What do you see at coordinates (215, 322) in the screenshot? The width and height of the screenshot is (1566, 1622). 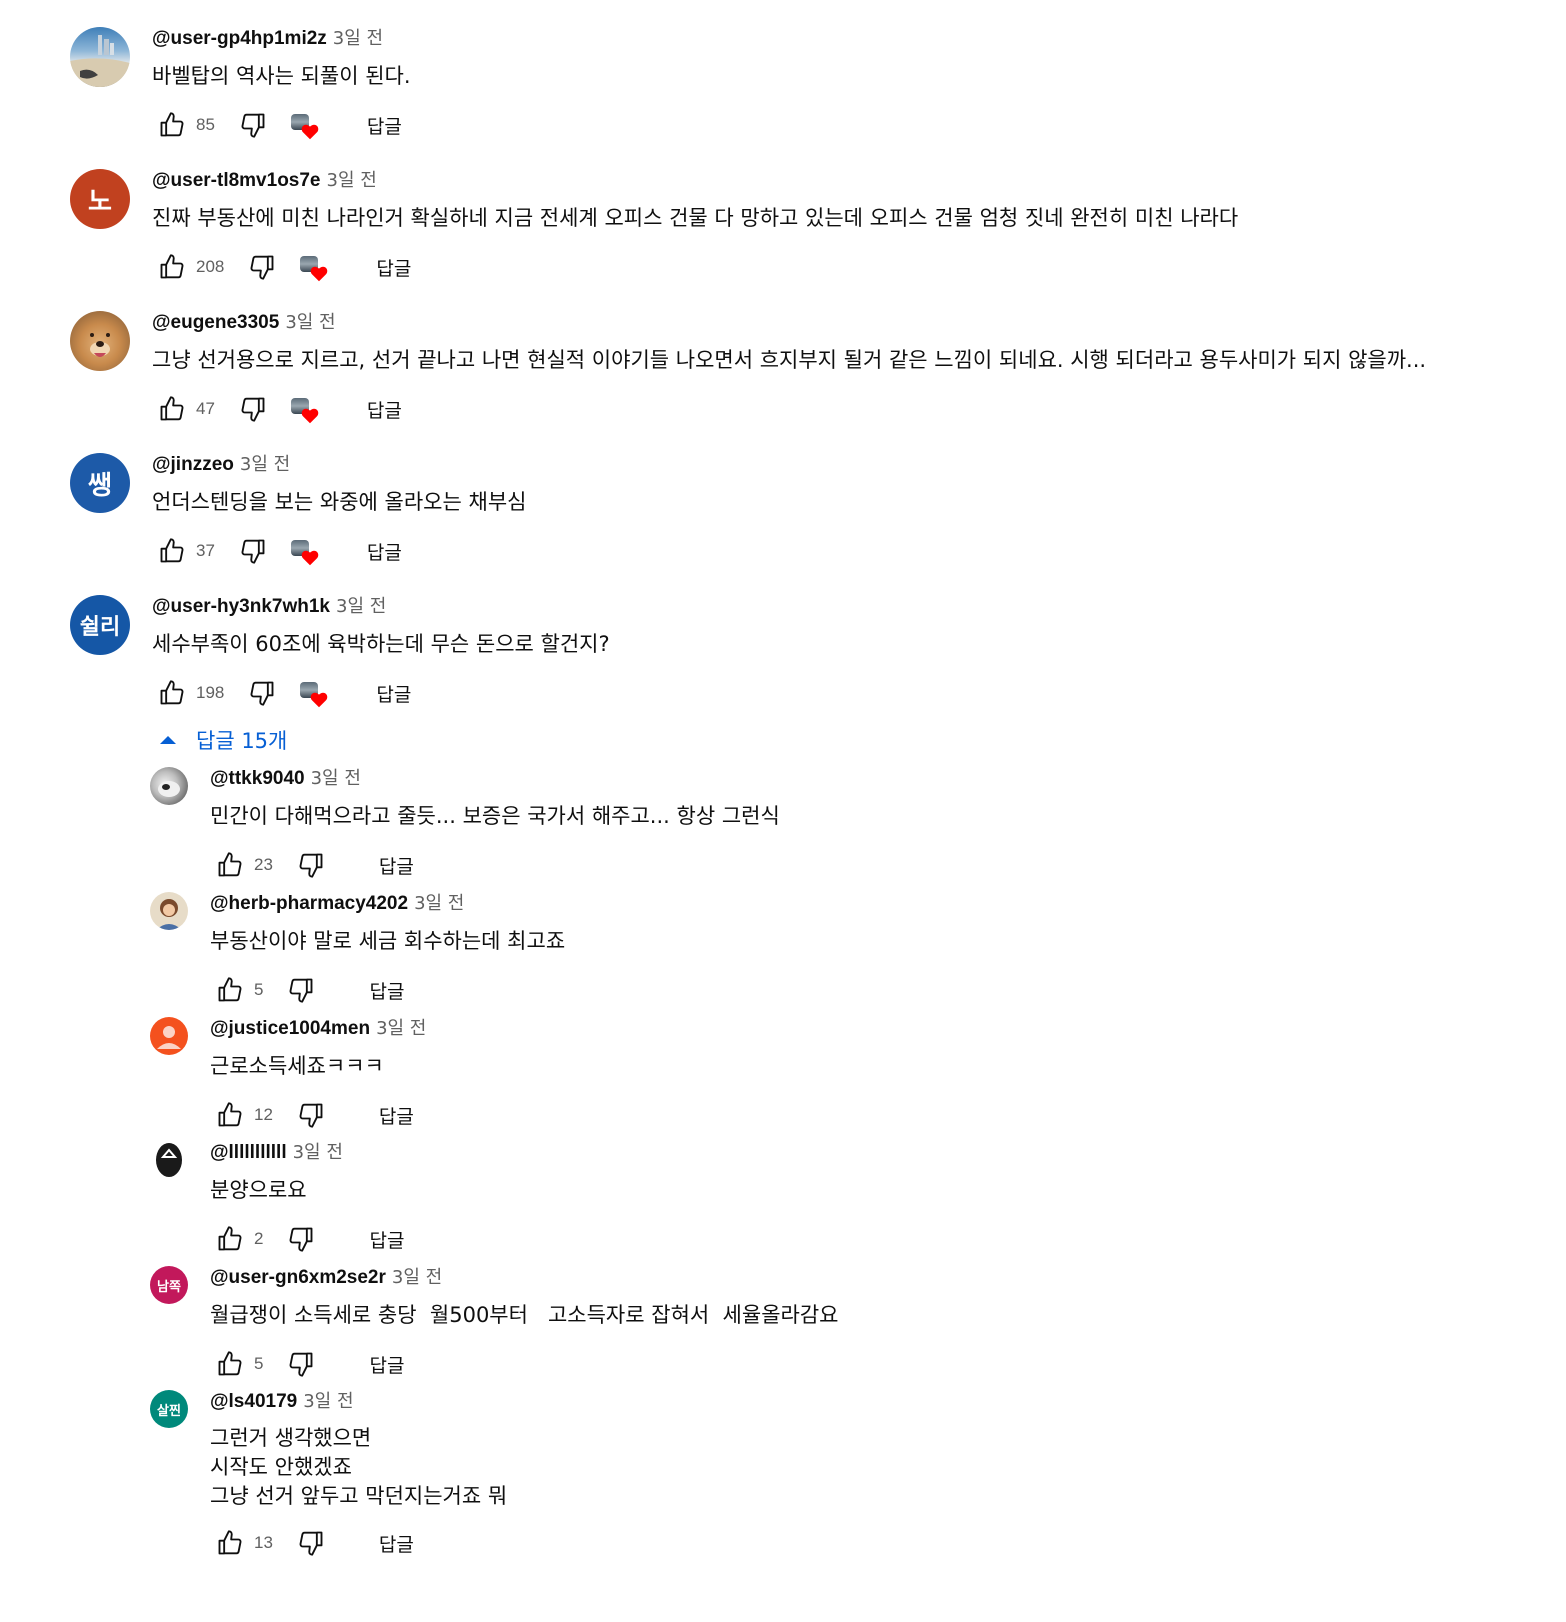 I see `comment-author: @eugene3305` at bounding box center [215, 322].